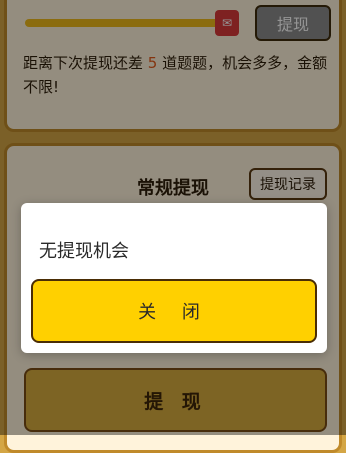 This screenshot has width=346, height=453. Describe the element at coordinates (84, 251) in the screenshot. I see `dialog-title: 无提现机会` at that location.